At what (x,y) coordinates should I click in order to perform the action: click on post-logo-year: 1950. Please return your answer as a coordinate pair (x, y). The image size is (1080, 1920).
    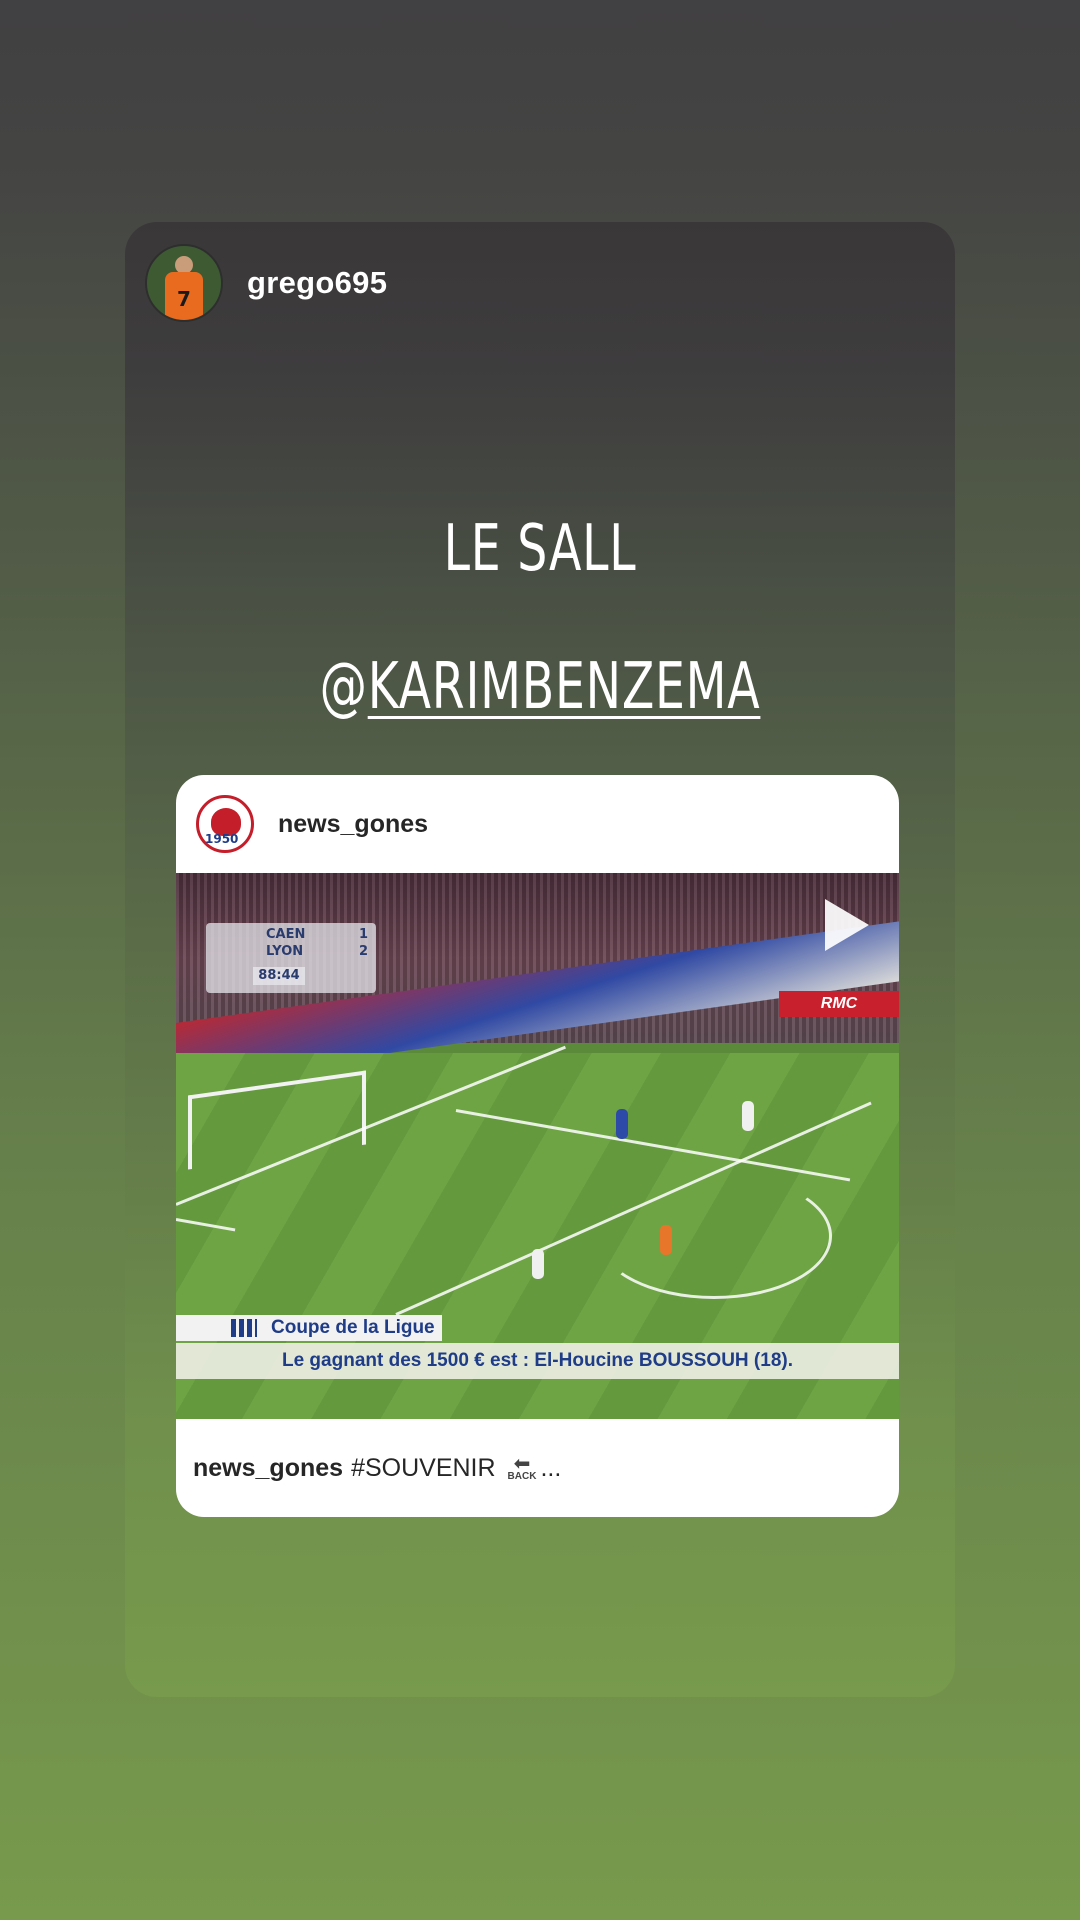
    Looking at the image, I should click on (222, 839).